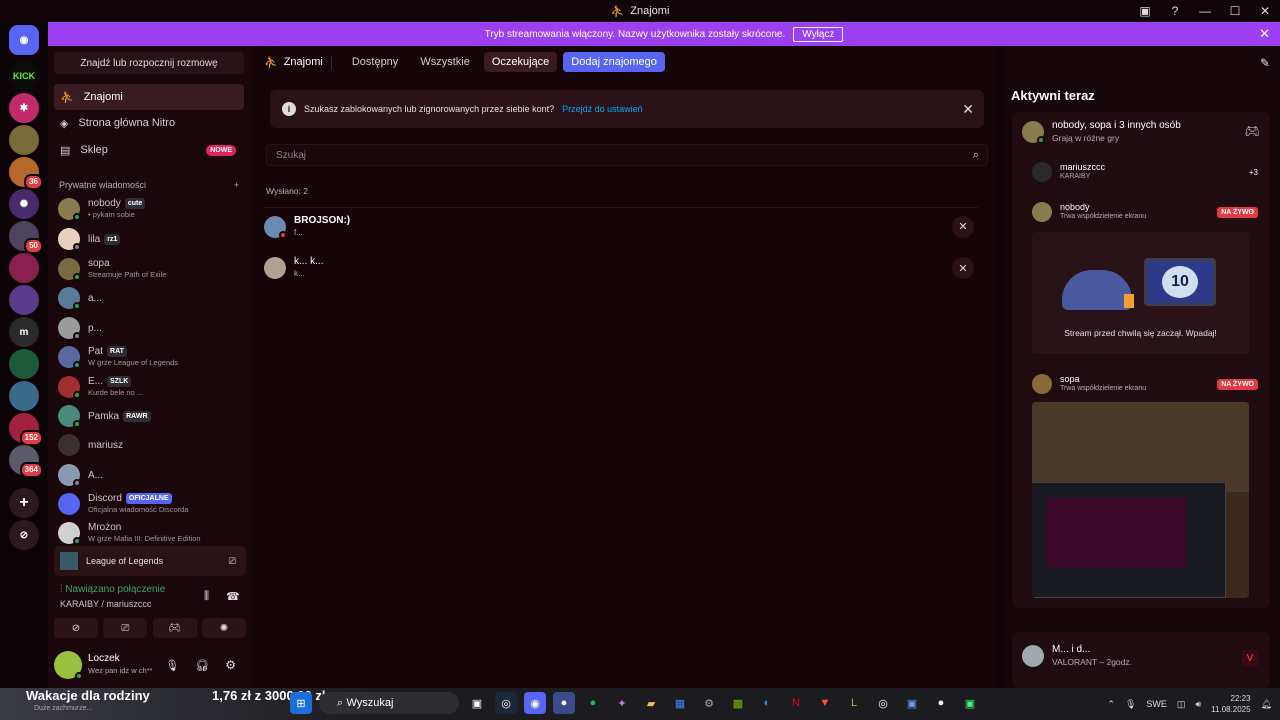  Describe the element at coordinates (149, 63) in the screenshot. I see `find-conversation-button: Znajdź lub rozpocznij rozmowę` at that location.